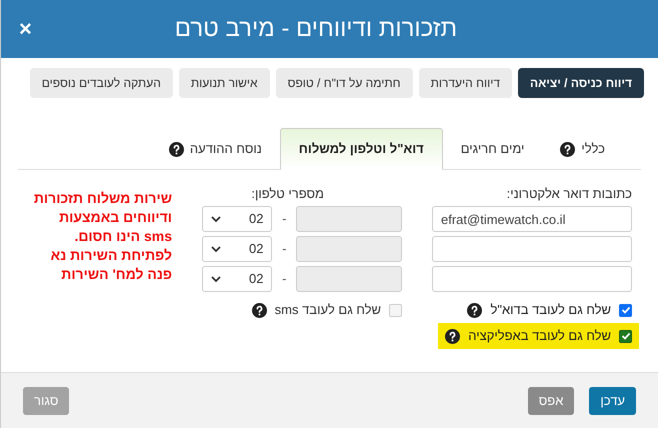 Image resolution: width=658 pixels, height=428 pixels. I want to click on tab: כללי, so click(582, 149).